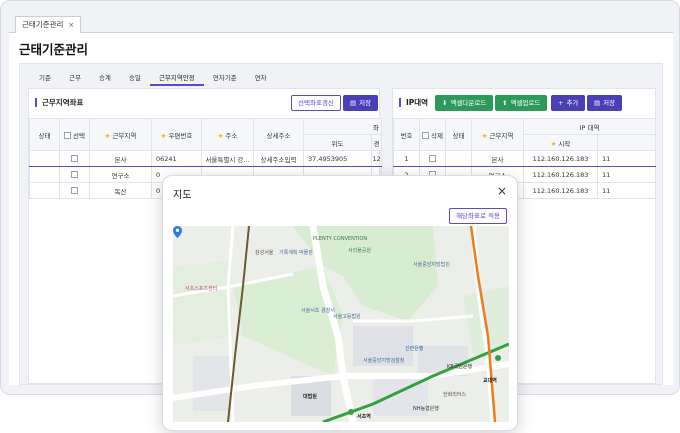 This screenshot has width=680, height=433. What do you see at coordinates (318, 311) in the screenshot?
I see `map-label-central-office: 서울서초 경찰서` at bounding box center [318, 311].